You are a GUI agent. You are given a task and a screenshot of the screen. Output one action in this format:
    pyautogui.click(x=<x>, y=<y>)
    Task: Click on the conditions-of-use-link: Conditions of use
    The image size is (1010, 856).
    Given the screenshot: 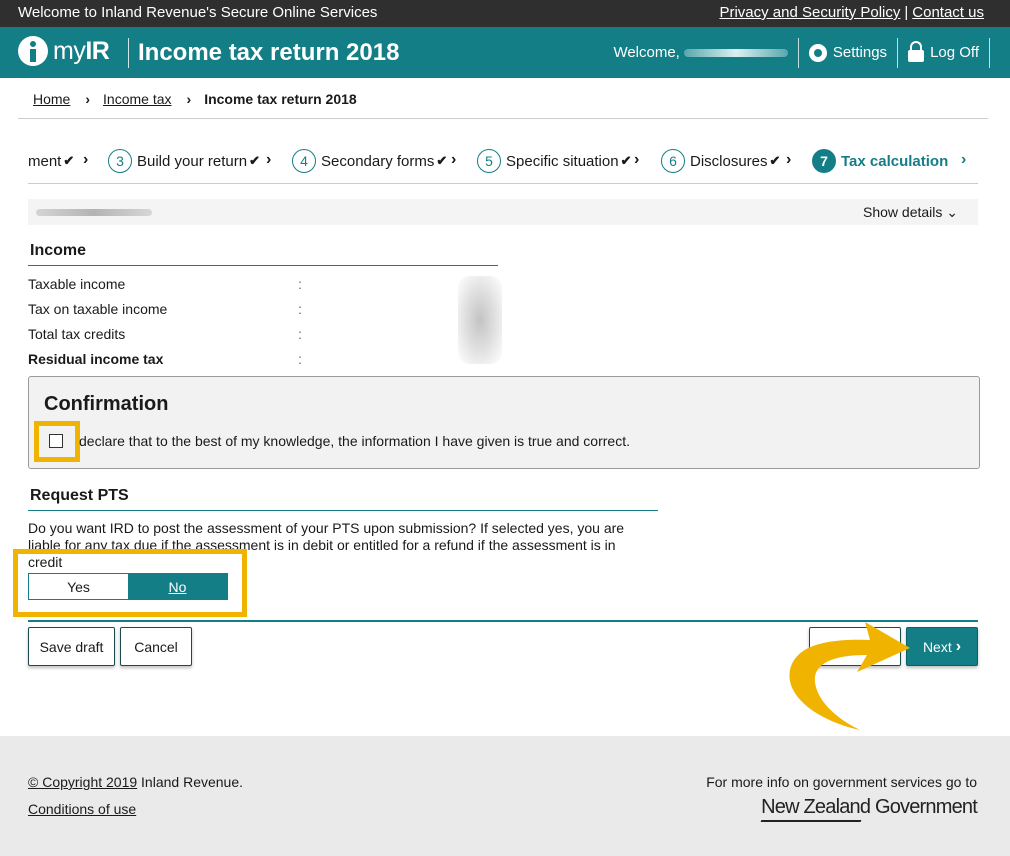 What is the action you would take?
    pyautogui.click(x=82, y=809)
    